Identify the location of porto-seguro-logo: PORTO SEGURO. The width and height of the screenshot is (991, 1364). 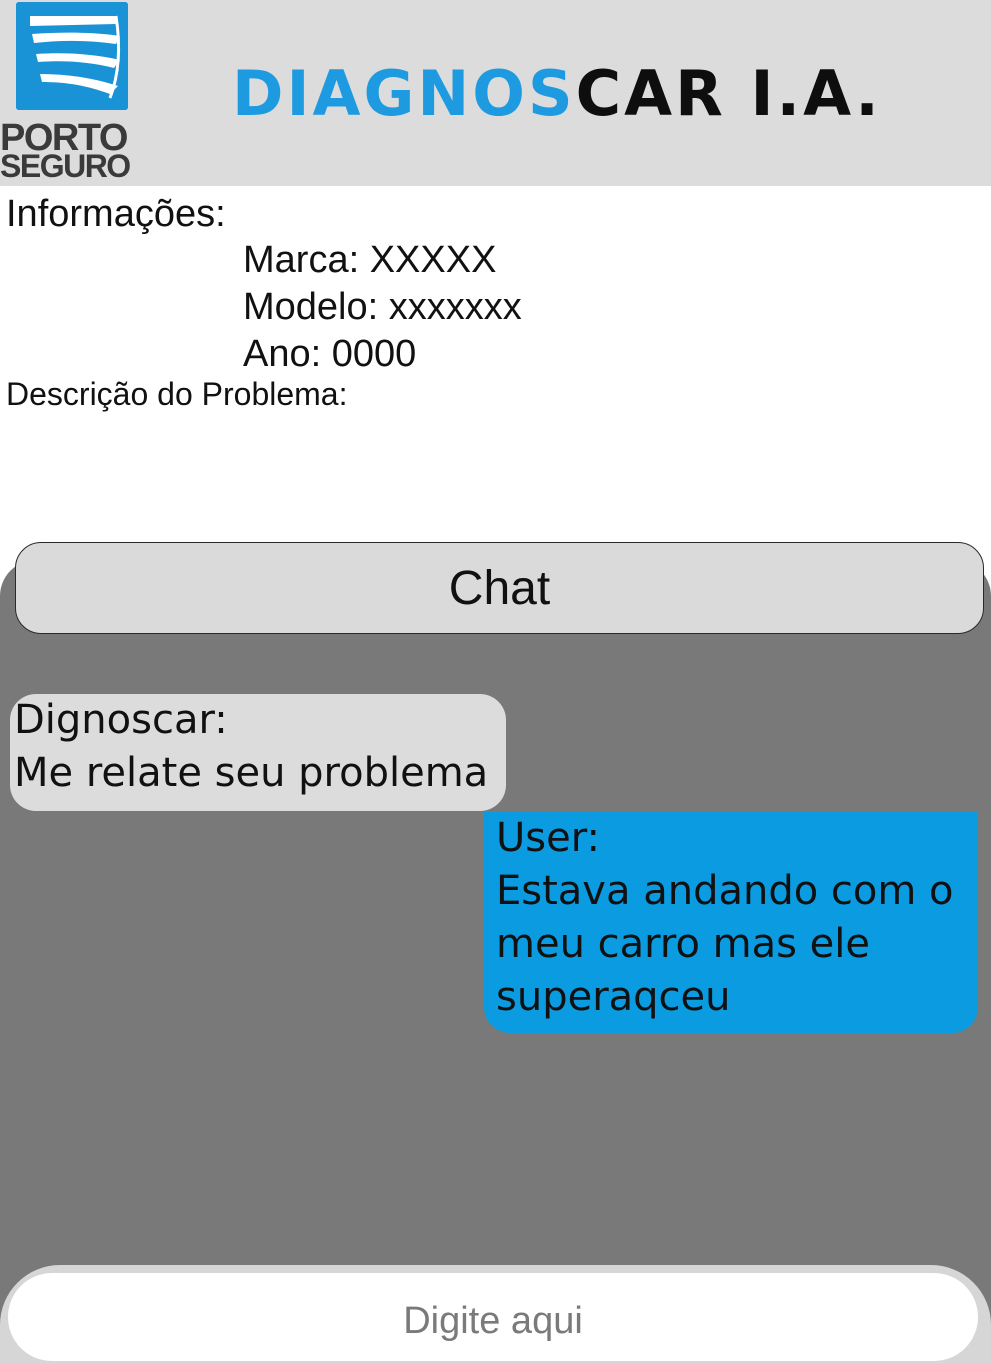
(75, 93).